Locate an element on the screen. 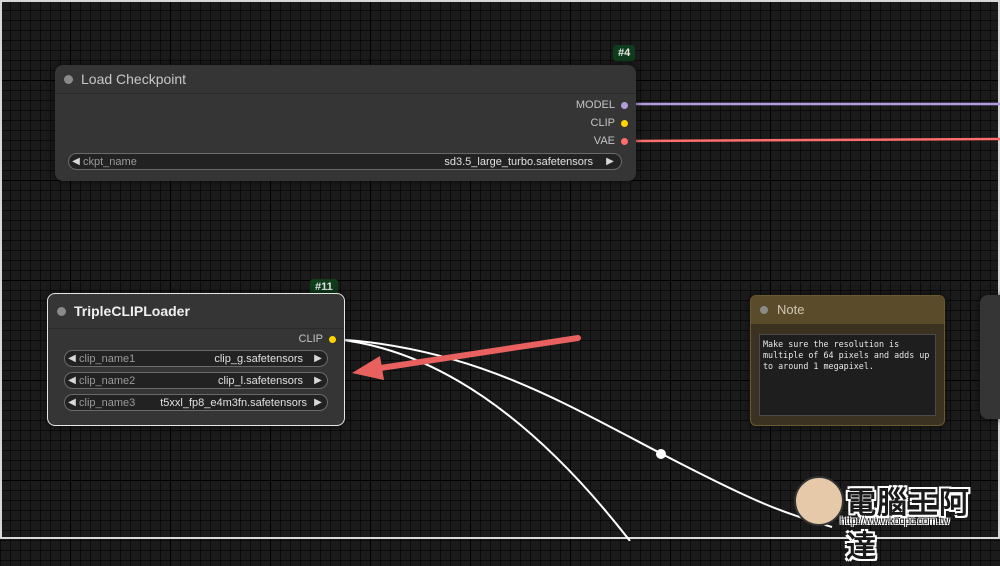  vae-link is located at coordinates (814, 140).